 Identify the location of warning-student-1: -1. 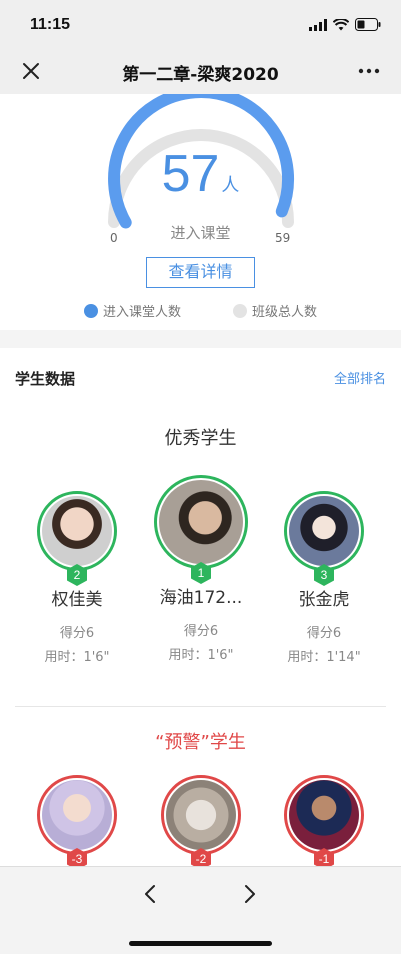
(324, 822).